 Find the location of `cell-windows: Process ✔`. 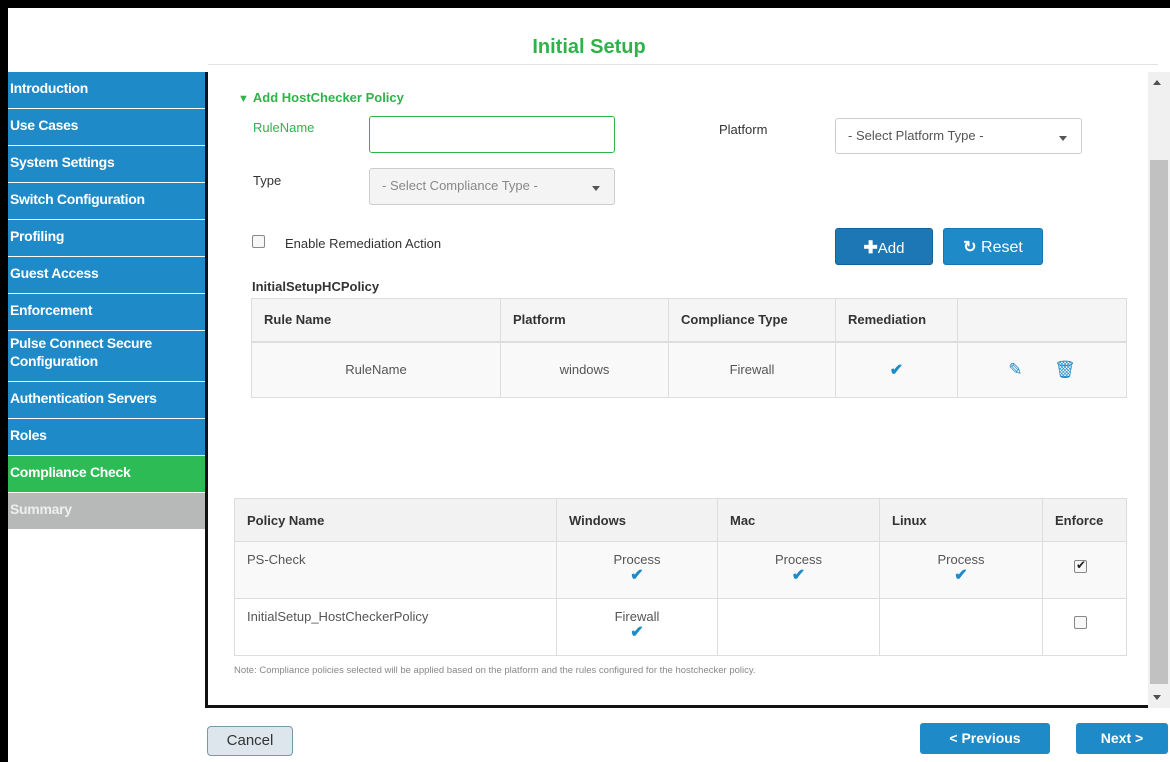

cell-windows: Process ✔ is located at coordinates (637, 570).